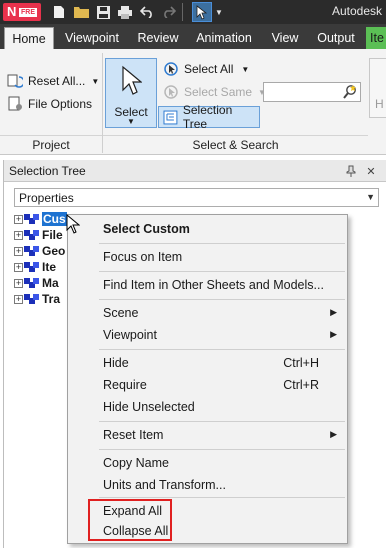  I want to click on pane-header: Selection Tree ✕, so click(195, 171).